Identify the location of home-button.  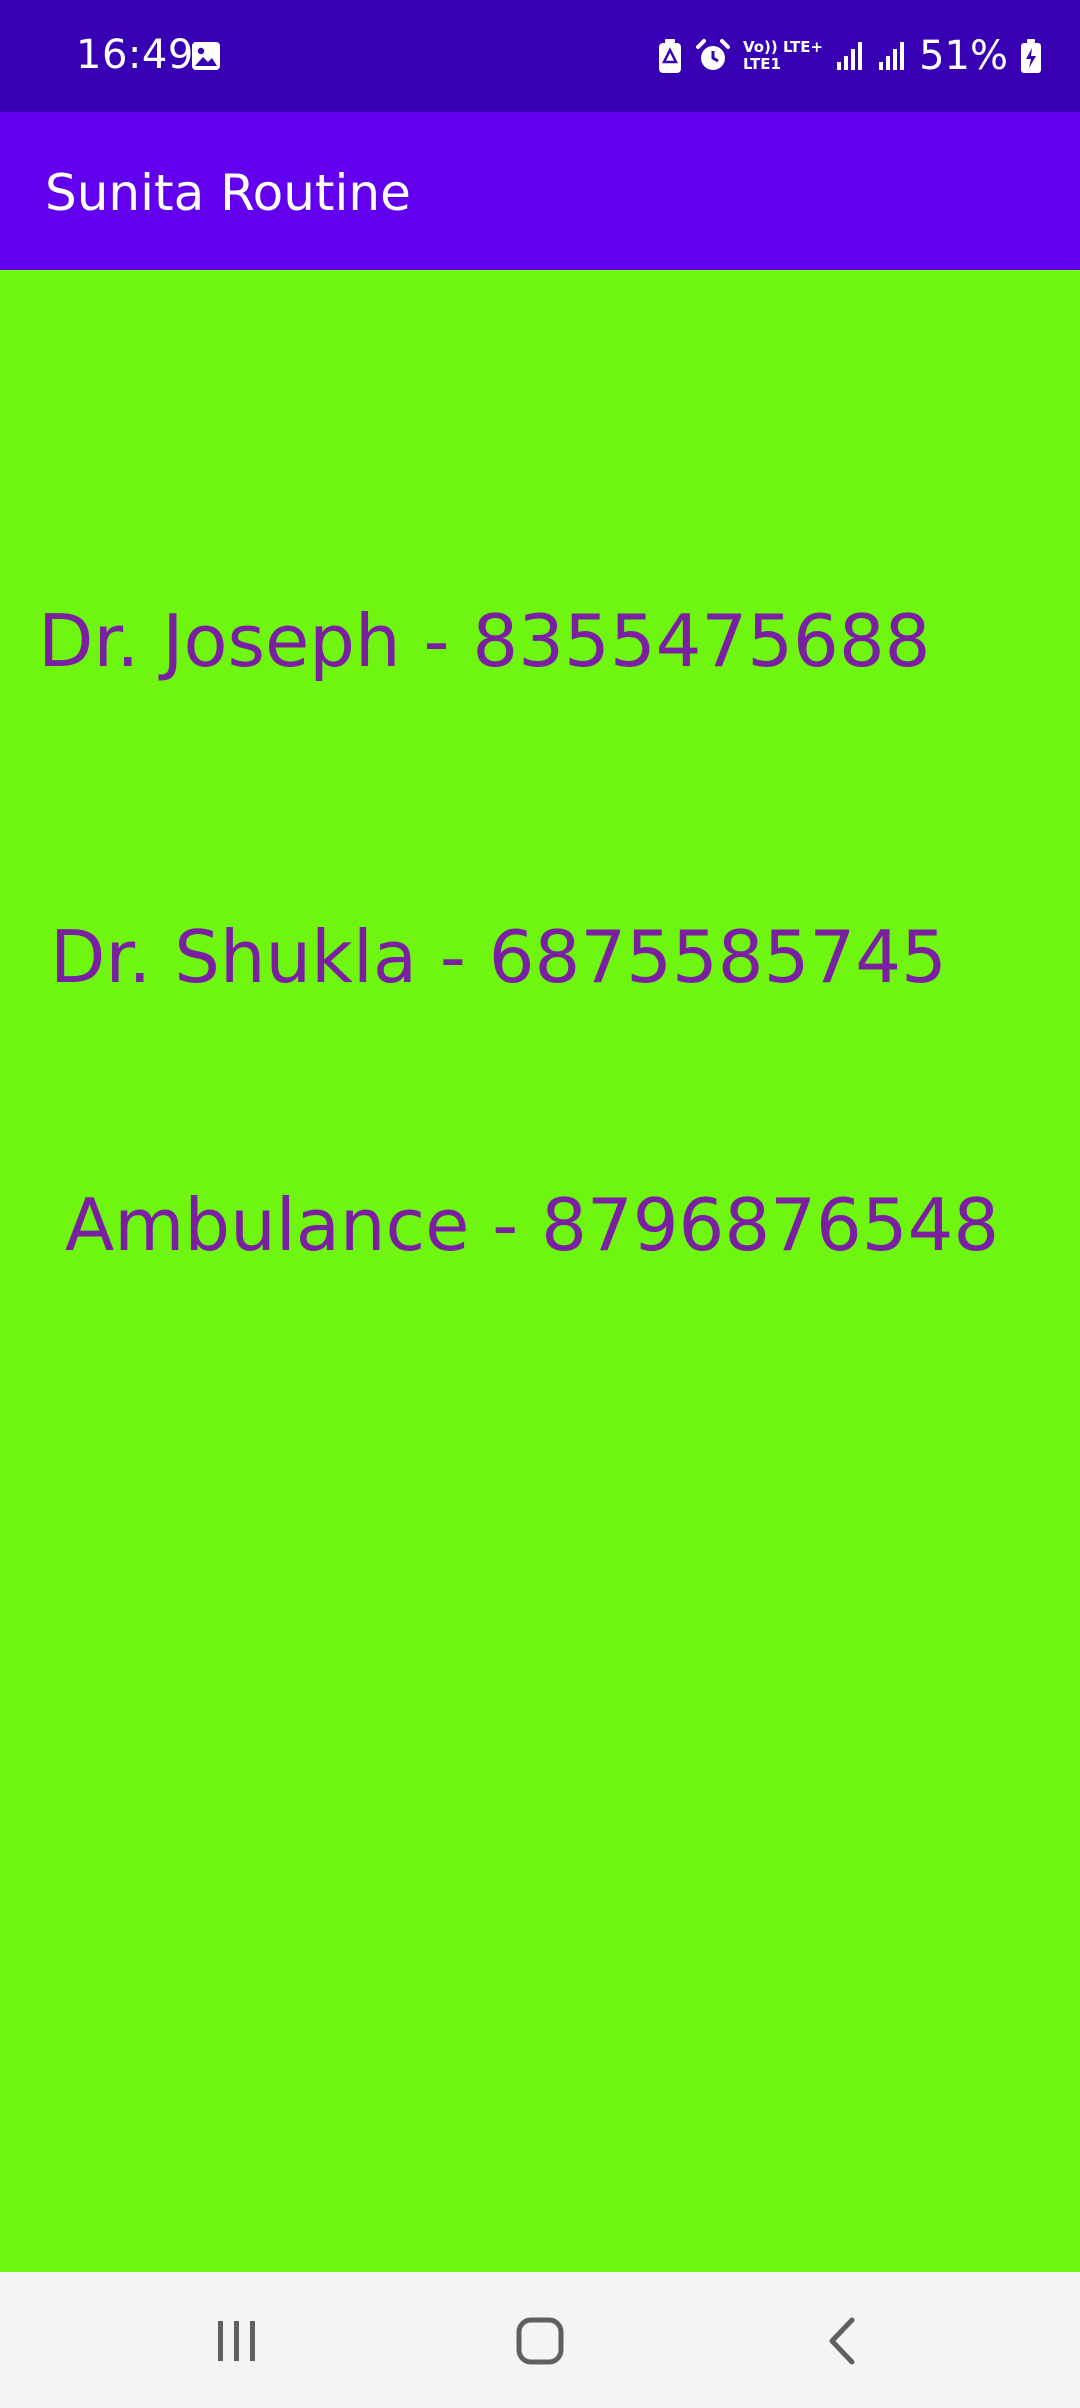
(540, 2341).